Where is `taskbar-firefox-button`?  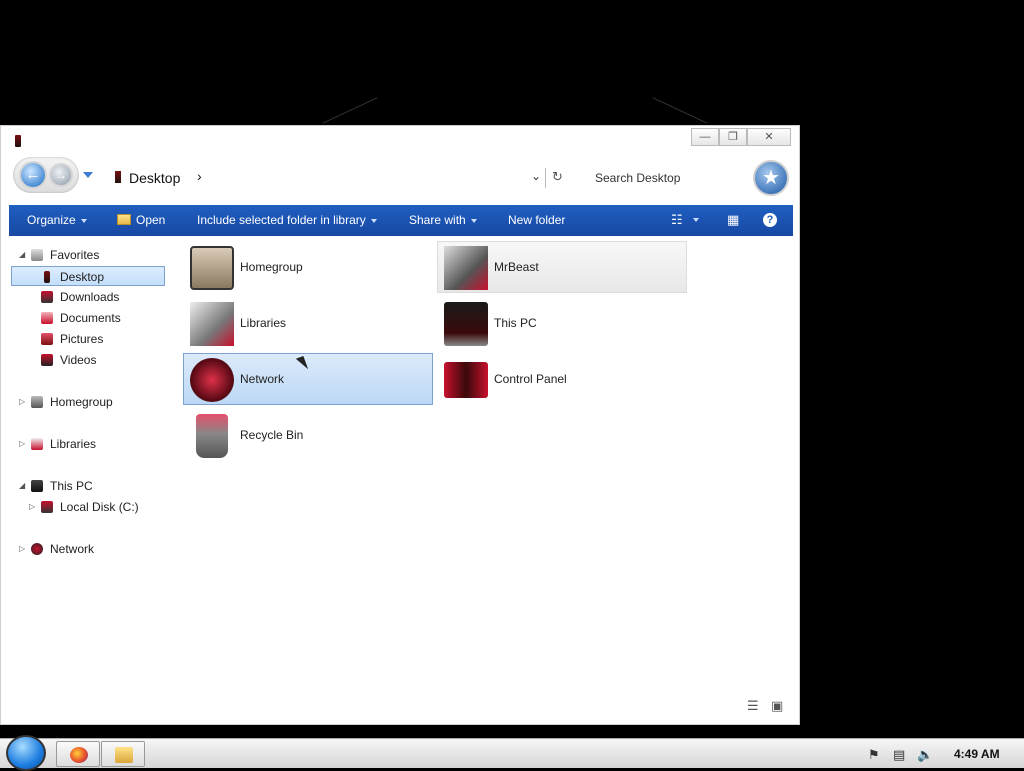 taskbar-firefox-button is located at coordinates (78, 754).